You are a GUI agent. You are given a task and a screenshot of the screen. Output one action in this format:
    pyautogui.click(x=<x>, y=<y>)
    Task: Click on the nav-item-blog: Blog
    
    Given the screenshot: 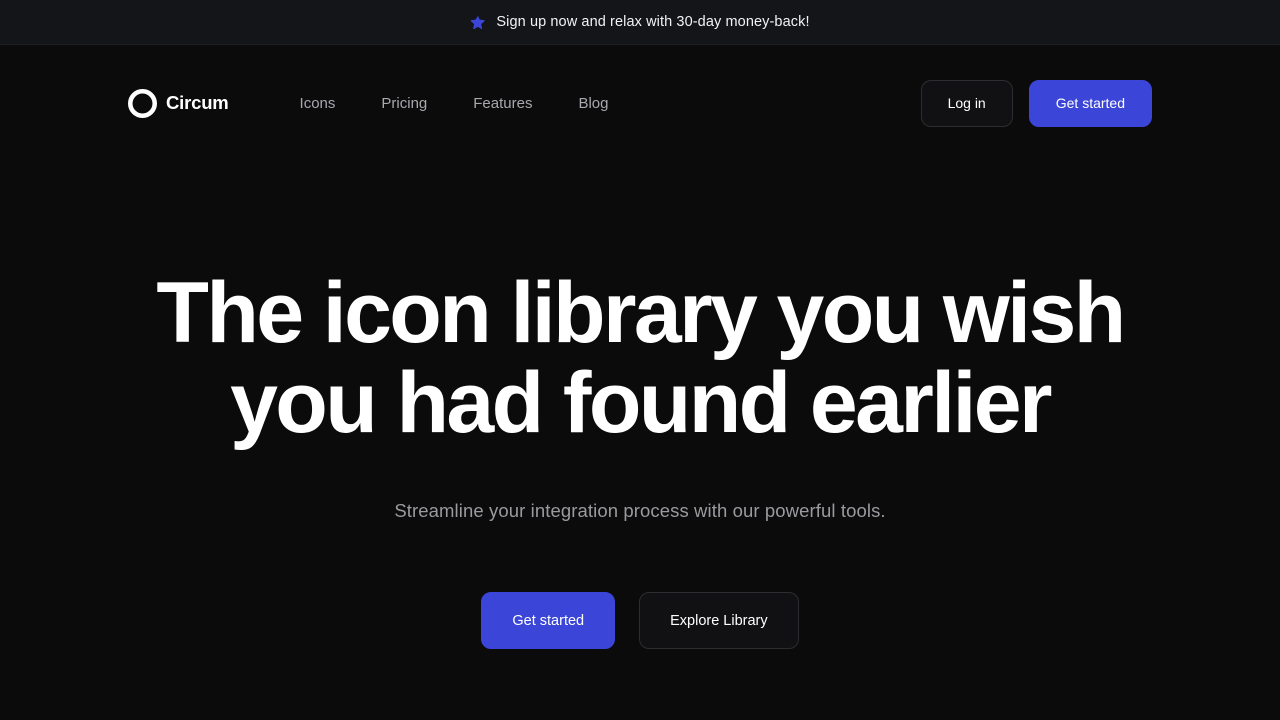 What is the action you would take?
    pyautogui.click(x=593, y=103)
    